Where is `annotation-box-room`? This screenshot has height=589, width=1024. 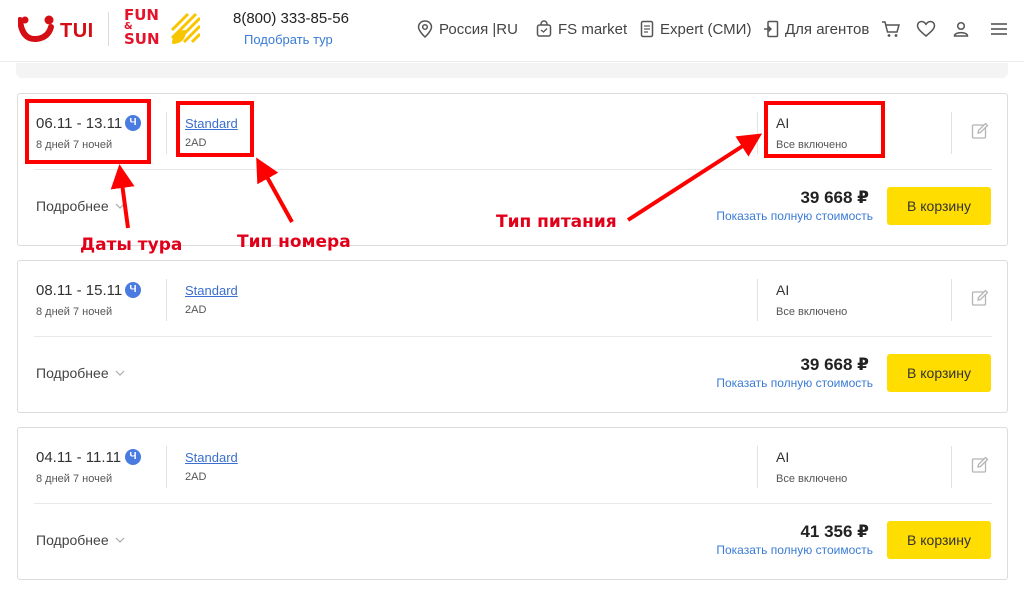 annotation-box-room is located at coordinates (215, 129).